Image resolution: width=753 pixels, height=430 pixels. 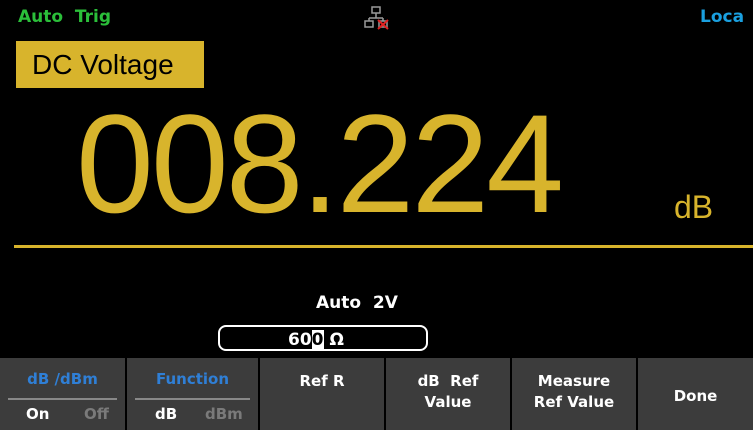 I want to click on softkey-db-dbm: dB /dBm On Off, so click(x=62, y=394).